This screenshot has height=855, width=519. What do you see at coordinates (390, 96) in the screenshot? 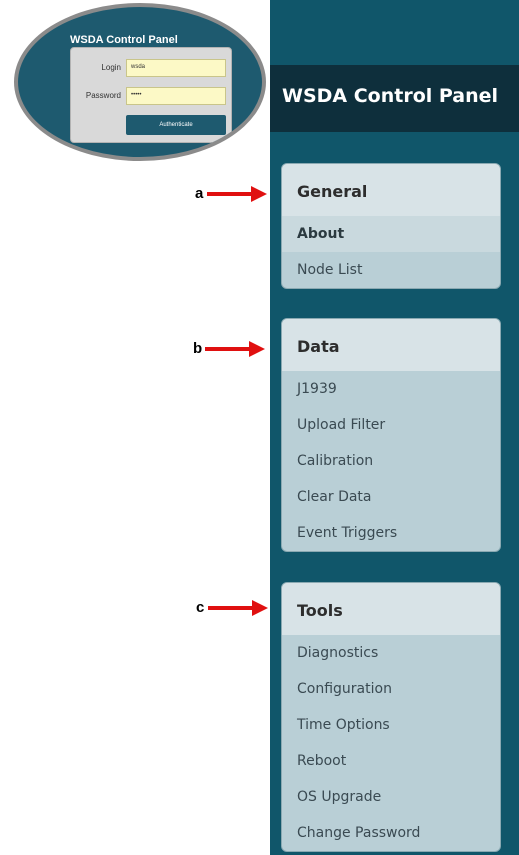
I see `panel-title: WSDA Control Panel` at bounding box center [390, 96].